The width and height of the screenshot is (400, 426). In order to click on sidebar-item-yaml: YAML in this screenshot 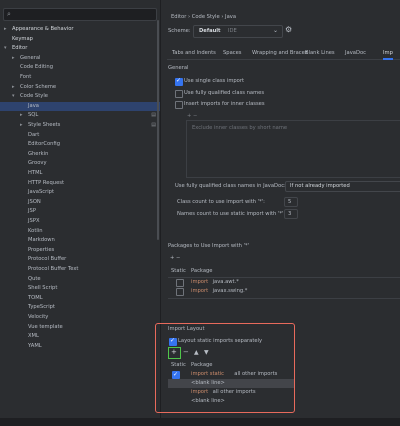, I will do `click(80, 346)`.